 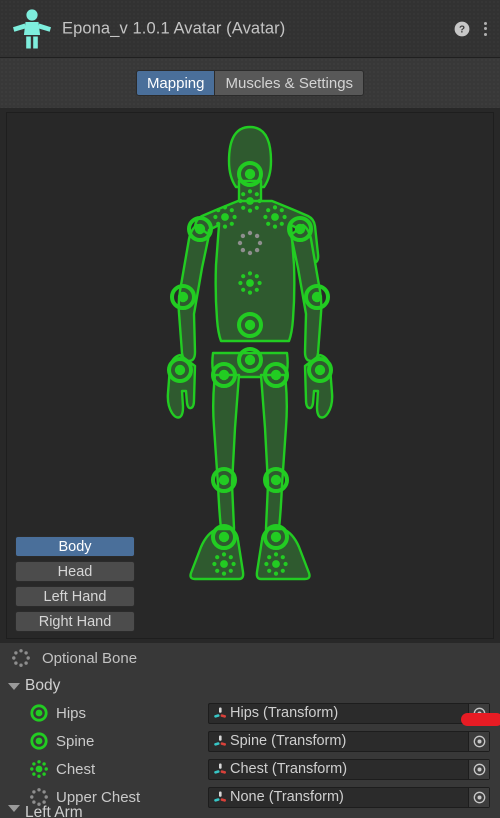 What do you see at coordinates (76, 769) in the screenshot?
I see `bone-row-chest-label: Chest` at bounding box center [76, 769].